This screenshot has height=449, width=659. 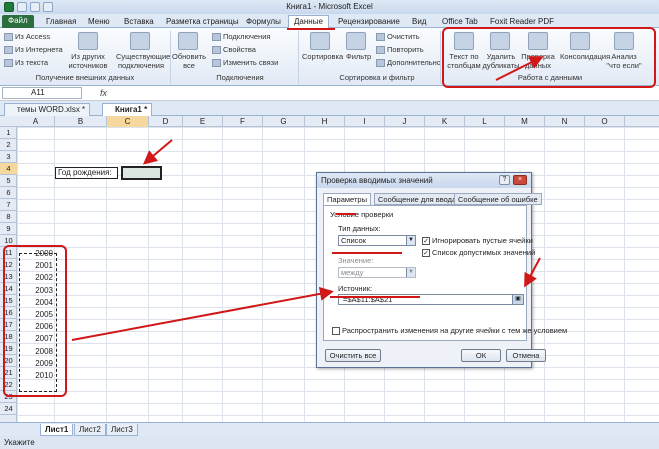 I want to click on arrow-to-collapse, so click(x=532, y=272).